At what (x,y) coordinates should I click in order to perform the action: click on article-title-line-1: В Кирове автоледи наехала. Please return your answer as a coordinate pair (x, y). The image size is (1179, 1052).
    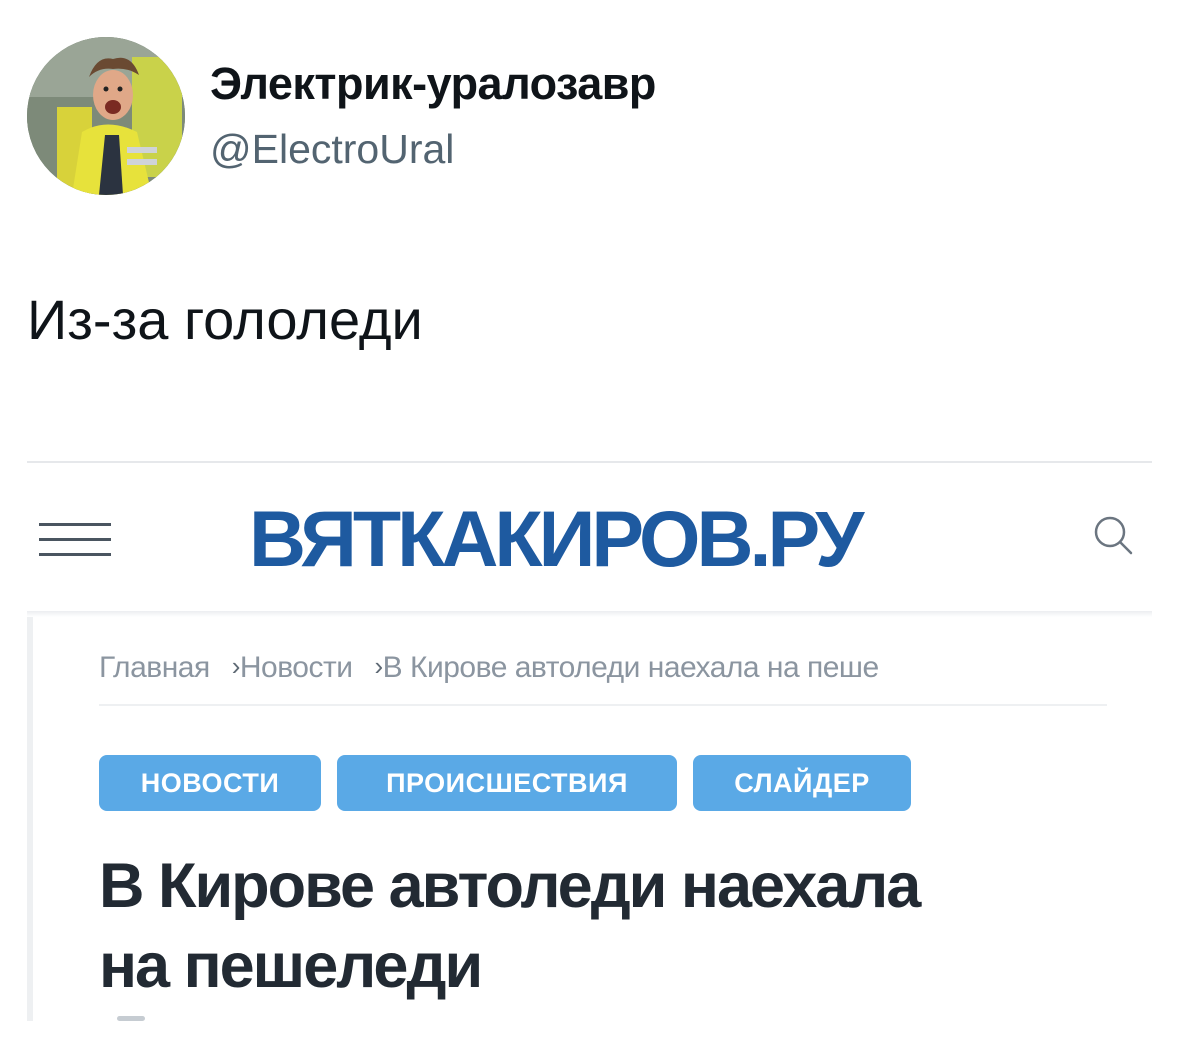
    Looking at the image, I should click on (510, 886).